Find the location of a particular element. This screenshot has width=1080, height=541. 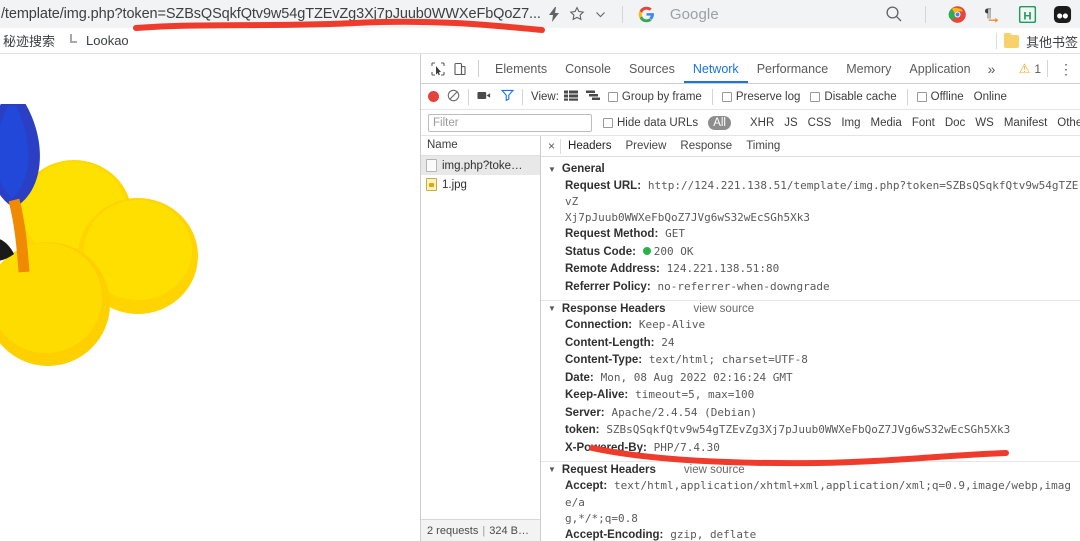

clear-icon is located at coordinates (453, 97).